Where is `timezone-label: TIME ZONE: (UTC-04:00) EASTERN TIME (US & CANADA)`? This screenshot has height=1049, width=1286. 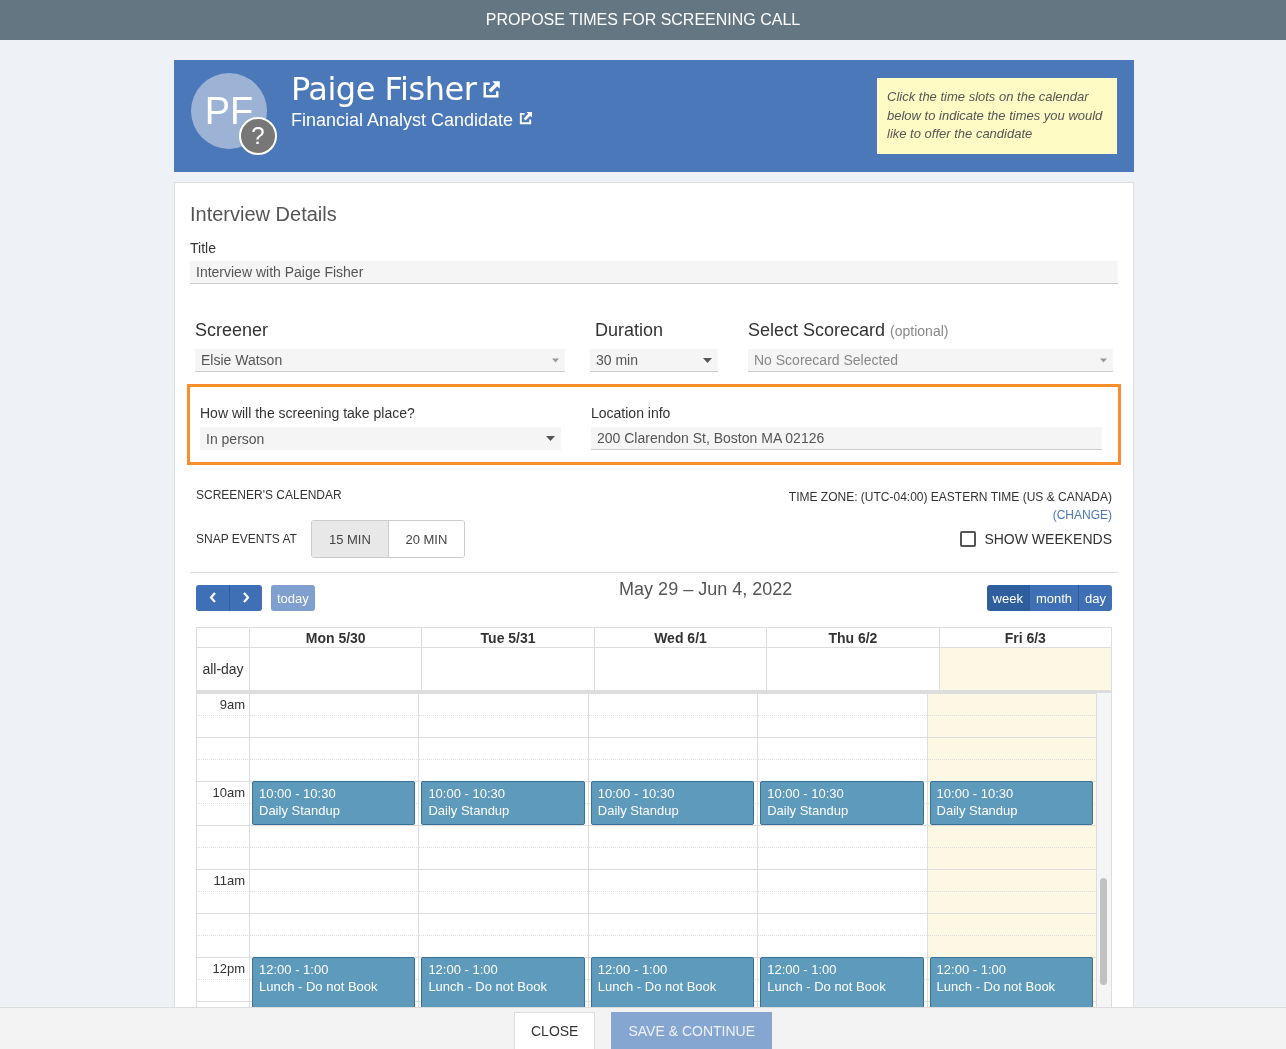
timezone-label: TIME ZONE: (UTC-04:00) EASTERN TIME (US & CANADA) is located at coordinates (950, 497).